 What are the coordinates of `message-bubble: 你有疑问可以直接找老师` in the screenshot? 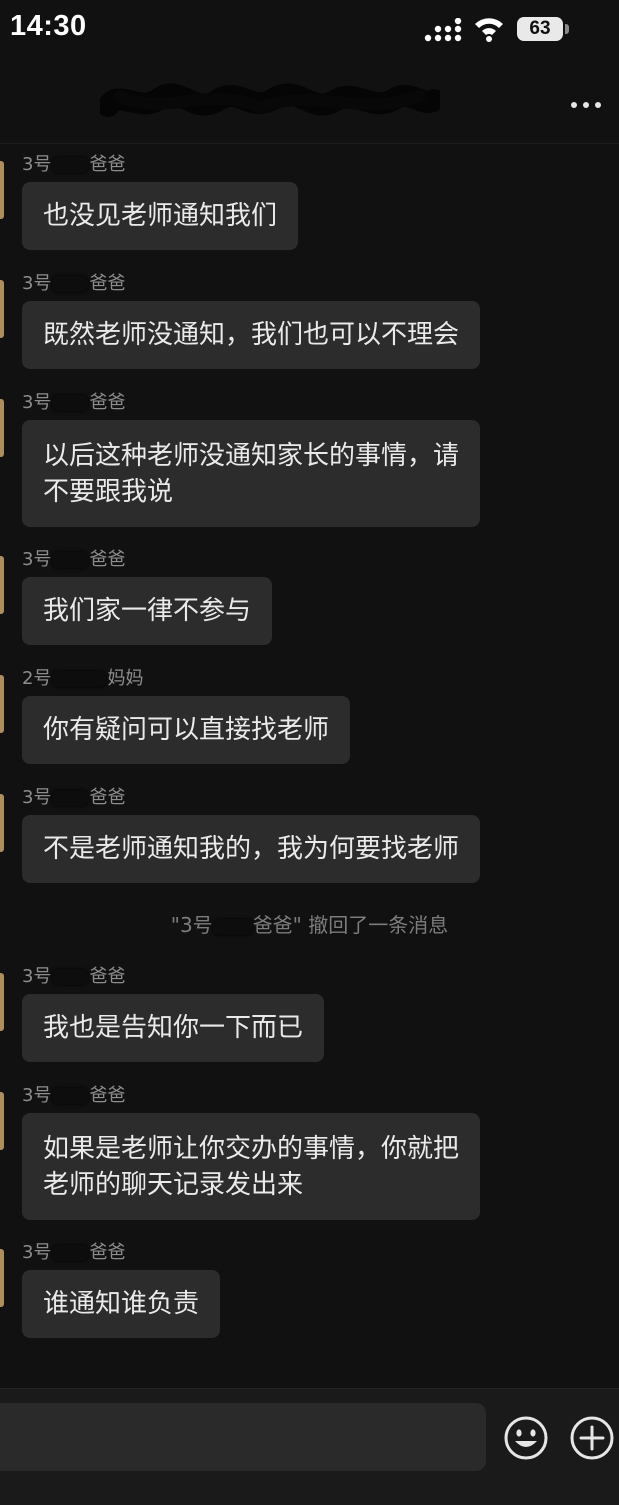 It's located at (186, 730).